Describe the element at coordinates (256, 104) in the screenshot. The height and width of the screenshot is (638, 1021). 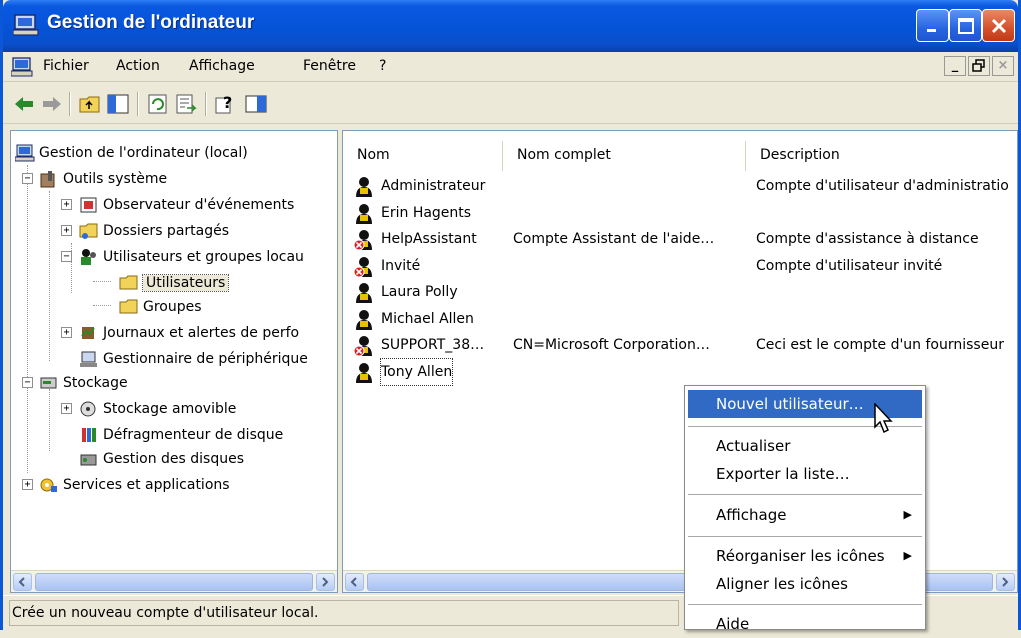
I see `show-hide-action-pane-icon` at that location.